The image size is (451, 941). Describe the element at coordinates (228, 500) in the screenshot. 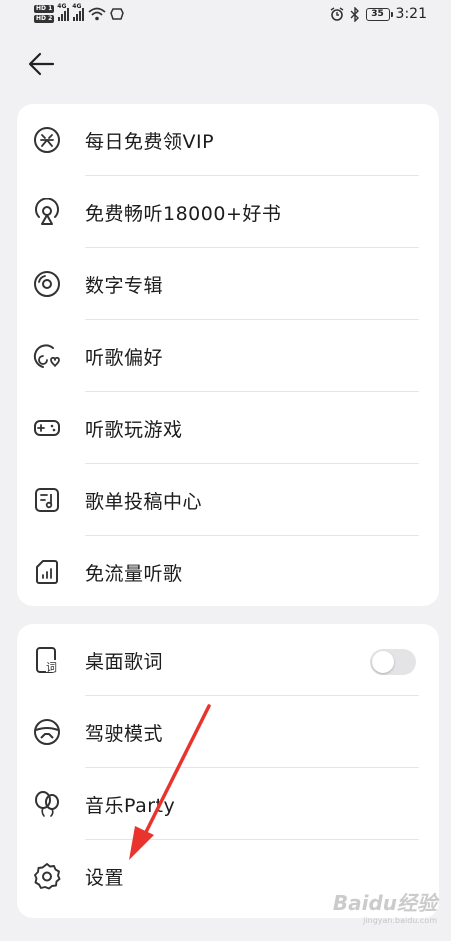

I see `menu-item-playlist-submission: 歌单投稿中心` at that location.